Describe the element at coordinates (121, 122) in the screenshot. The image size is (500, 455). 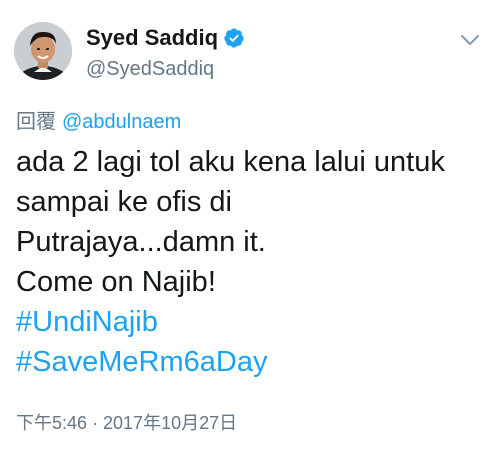
I see `reply-mention-link: @abdulnaem` at that location.